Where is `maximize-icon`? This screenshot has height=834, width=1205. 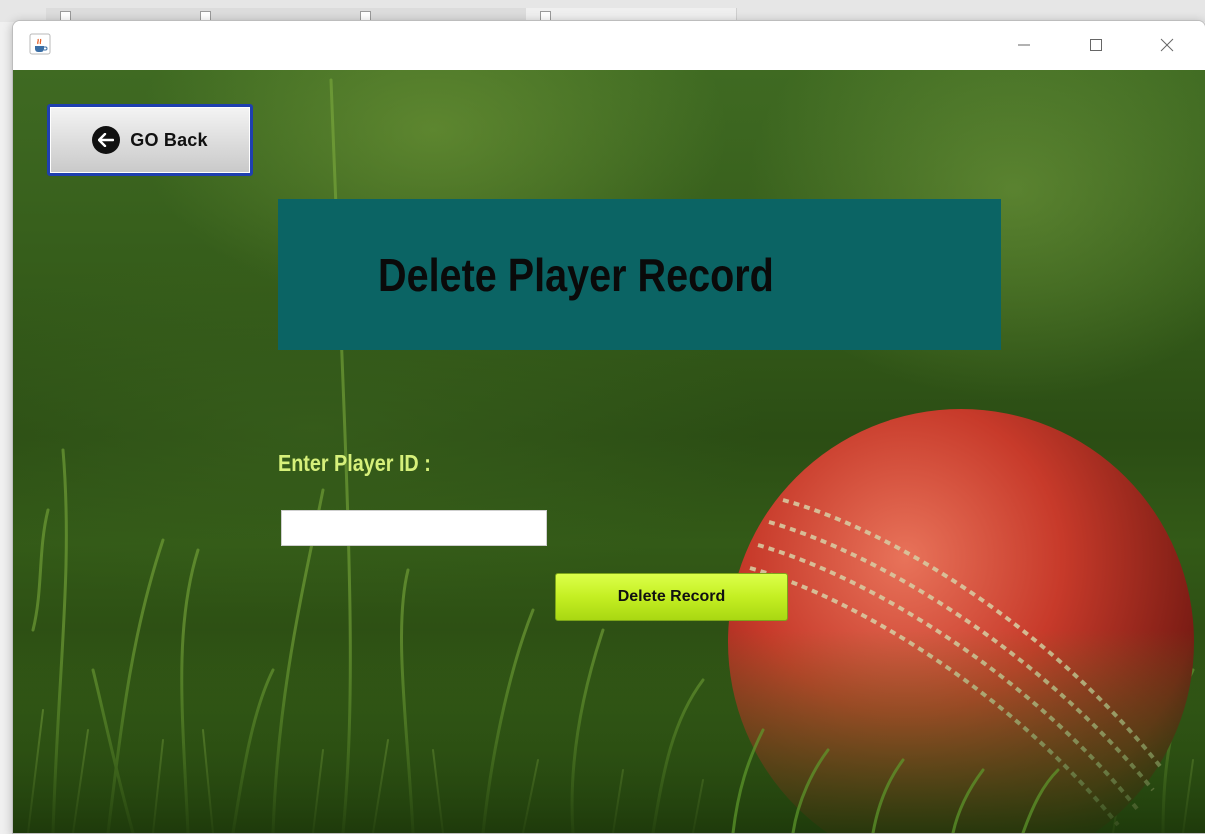
maximize-icon is located at coordinates (1096, 45).